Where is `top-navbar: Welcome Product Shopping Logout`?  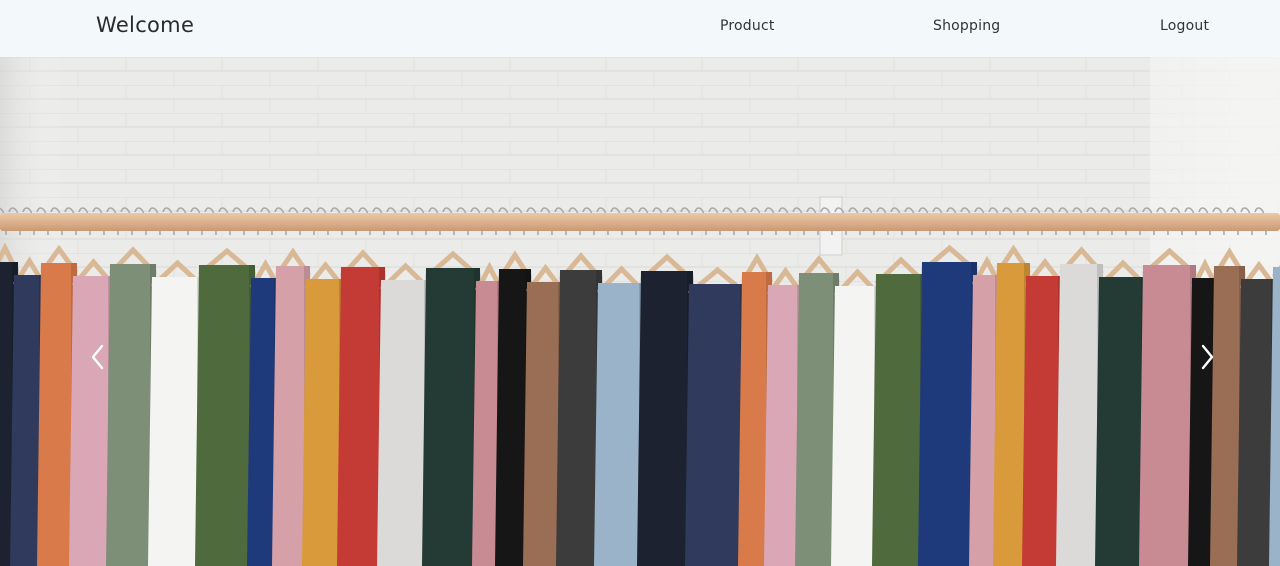
top-navbar: Welcome Product Shopping Logout is located at coordinates (640, 28).